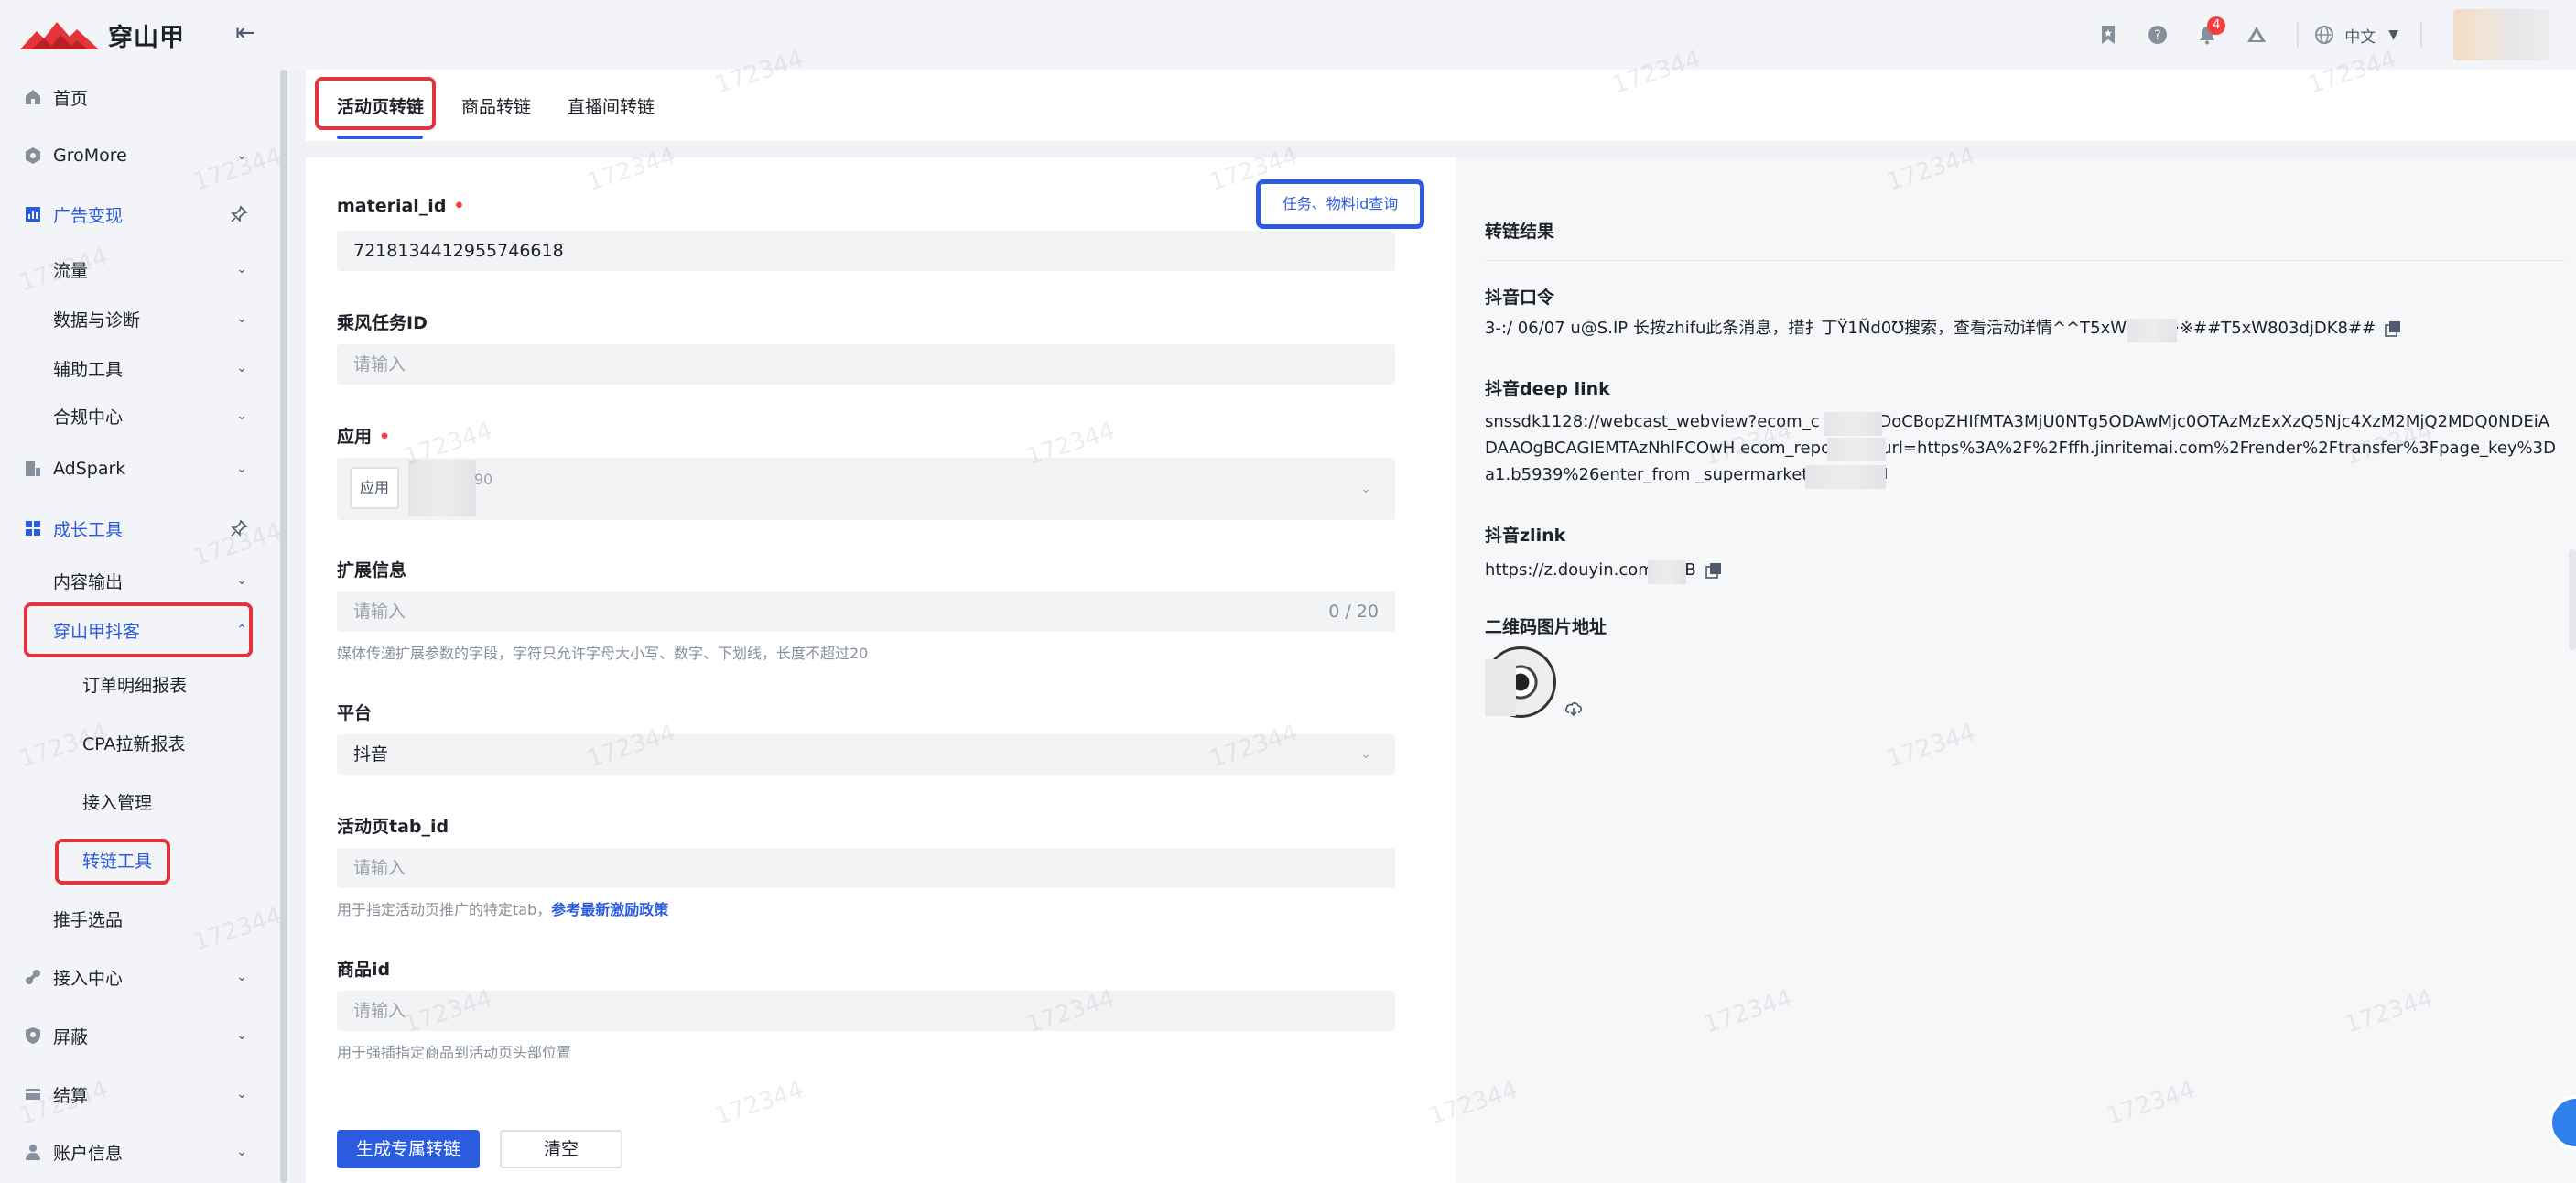 This screenshot has width=2576, height=1183. Describe the element at coordinates (1340, 204) in the screenshot. I see `task-material-query-button: 任务、物料id查询` at that location.